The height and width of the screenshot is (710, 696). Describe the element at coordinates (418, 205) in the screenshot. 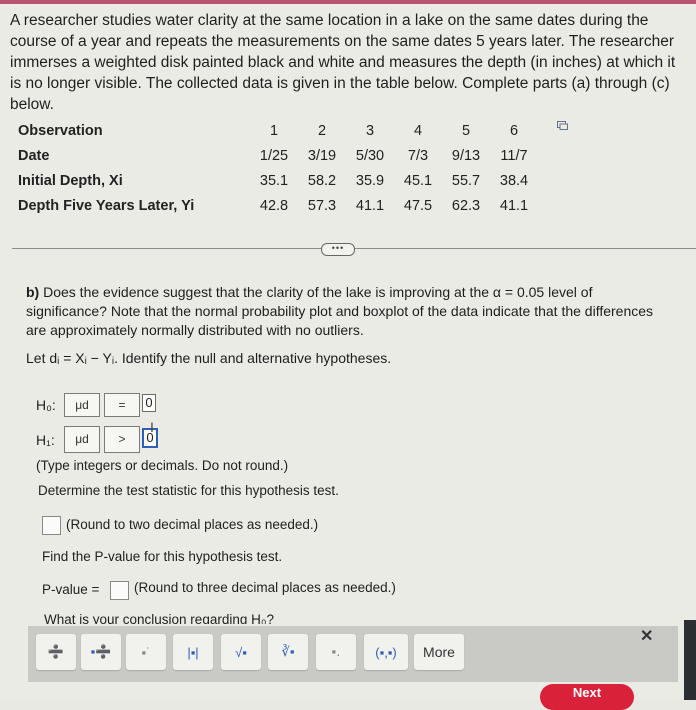

I see `table-cell: 47.5` at that location.